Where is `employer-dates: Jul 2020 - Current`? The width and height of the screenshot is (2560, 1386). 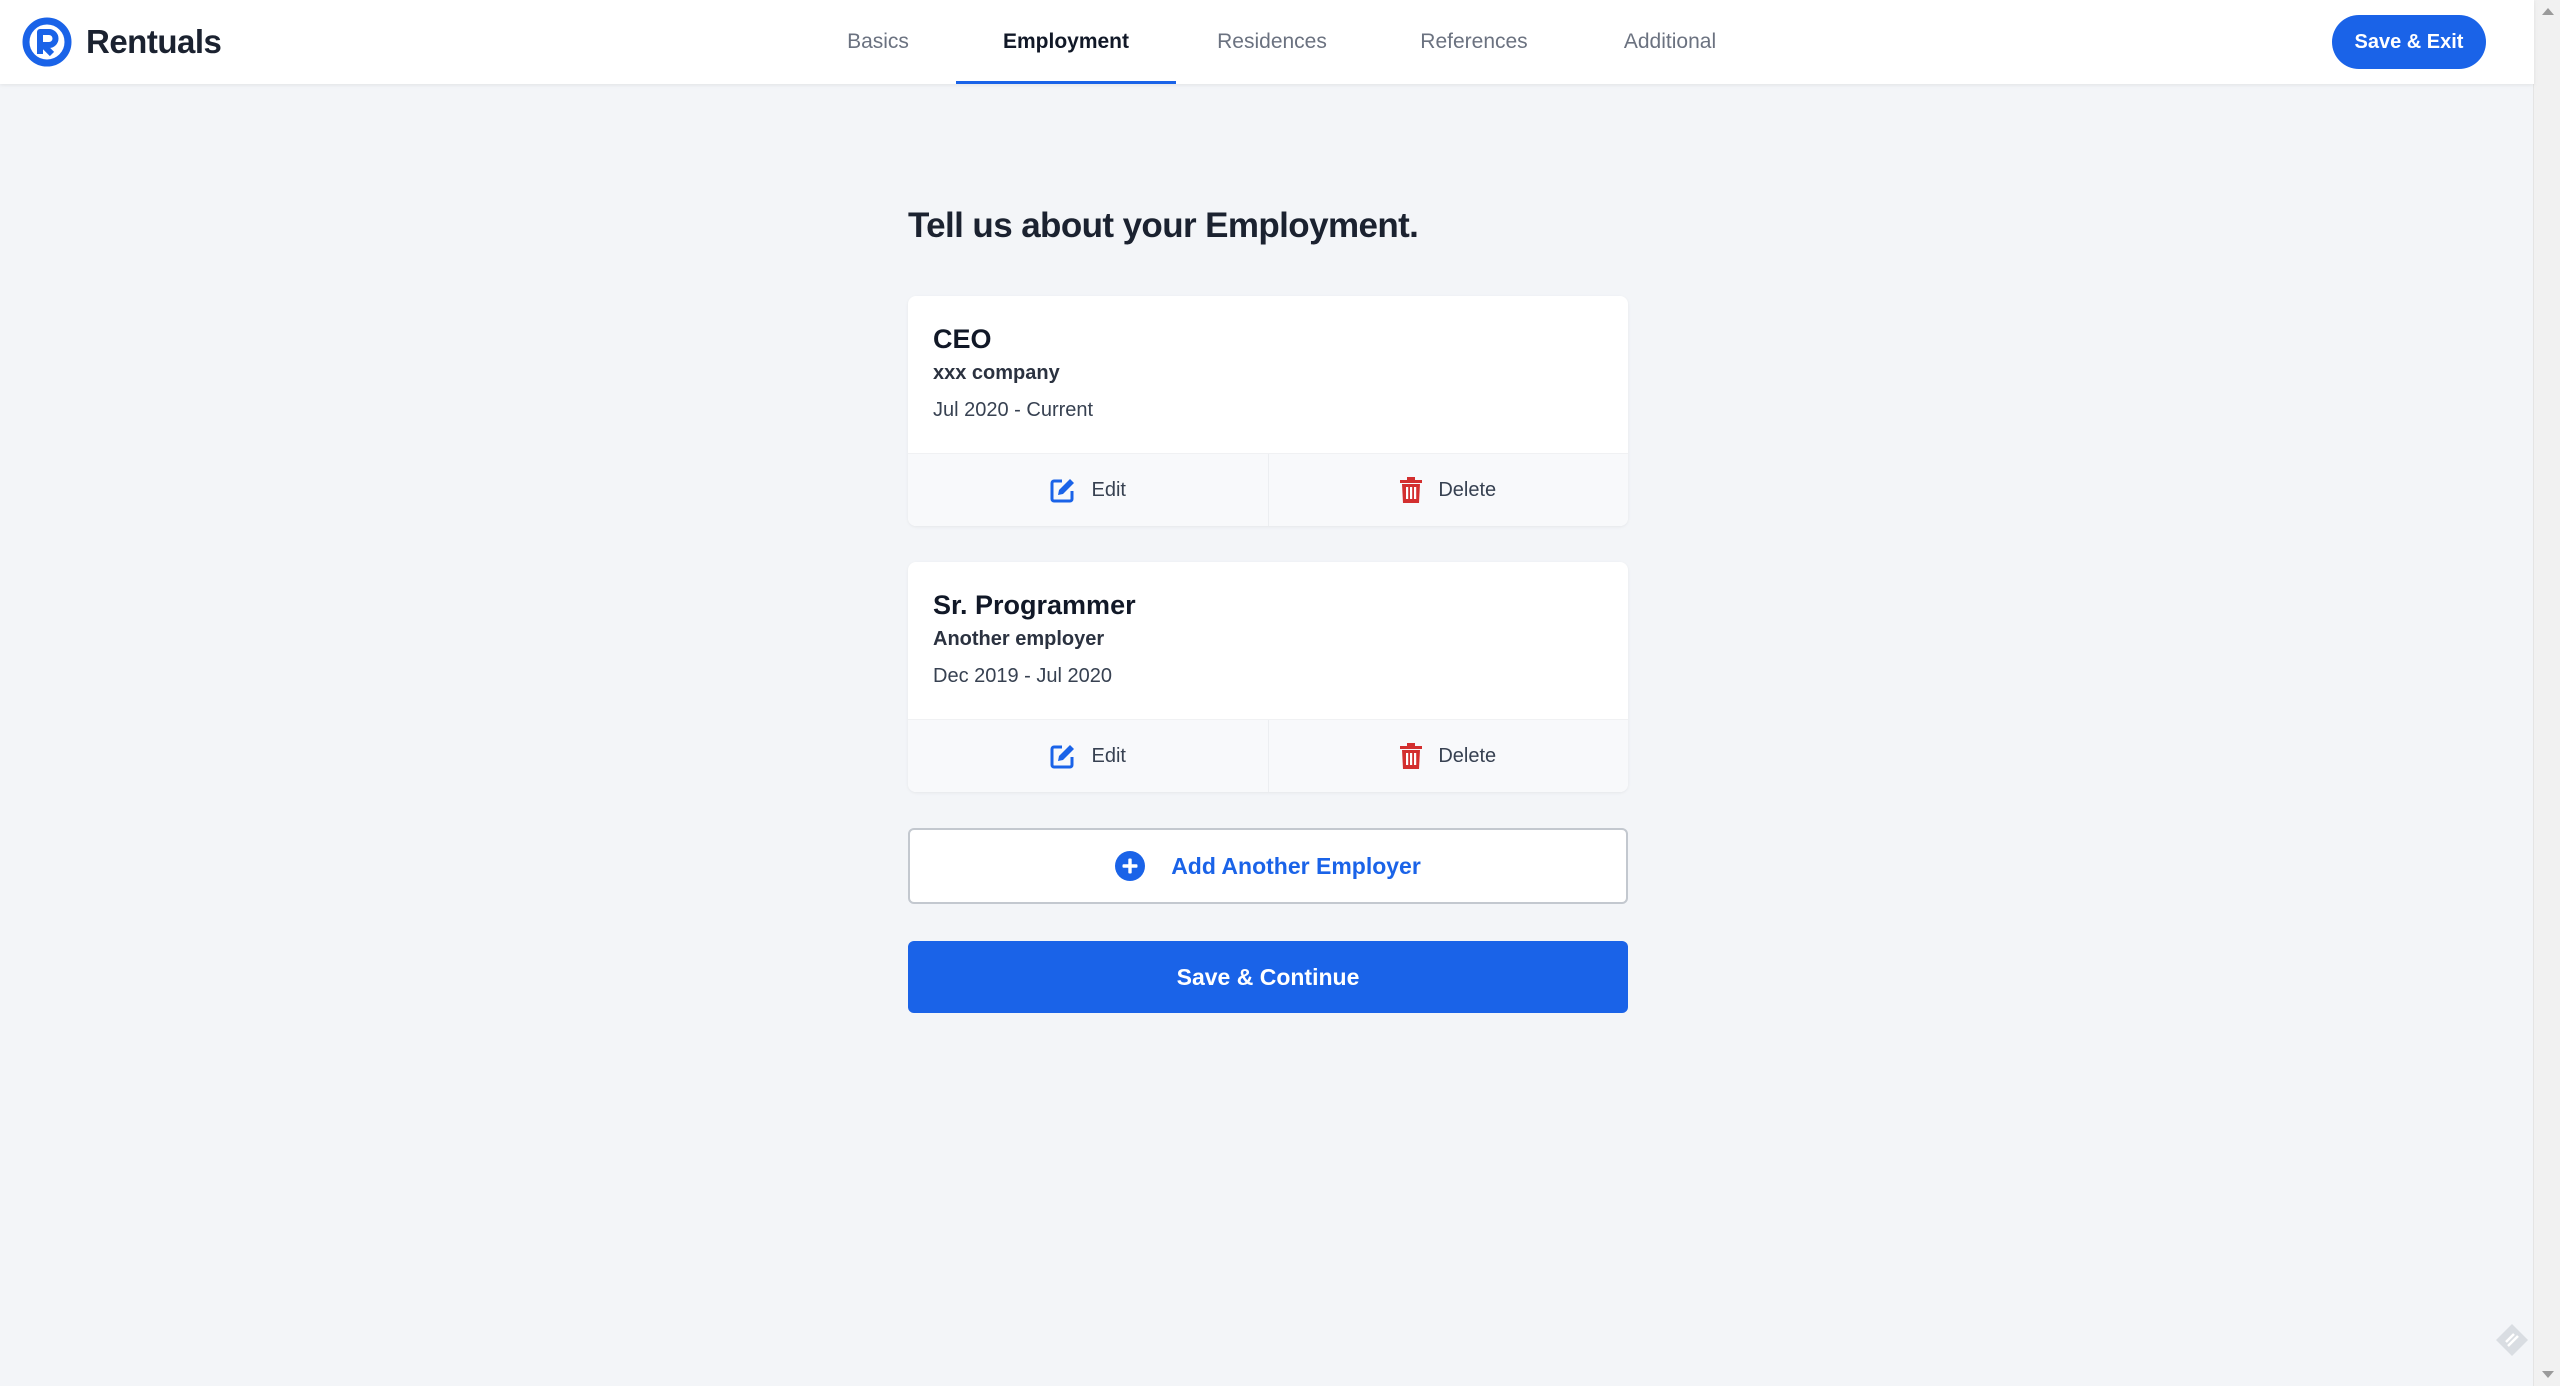 employer-dates: Jul 2020 - Current is located at coordinates (1013, 410).